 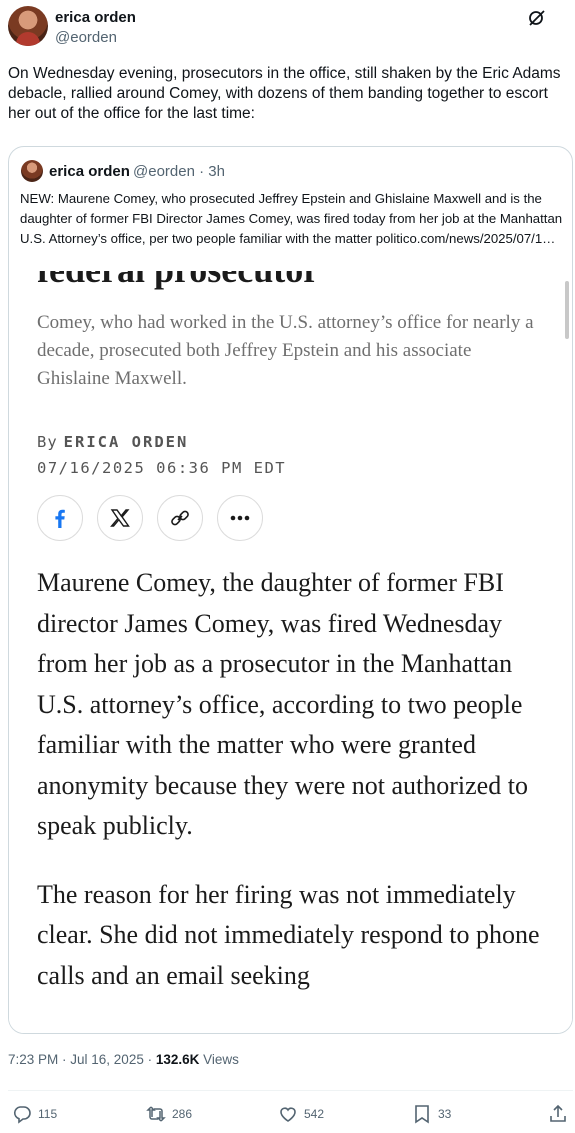 I want to click on repost-button: 286, so click(x=169, y=1114).